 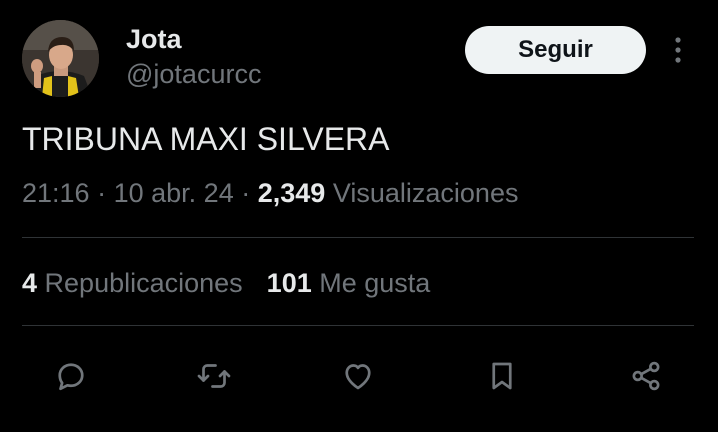 I want to click on repost-icon, so click(x=214, y=376).